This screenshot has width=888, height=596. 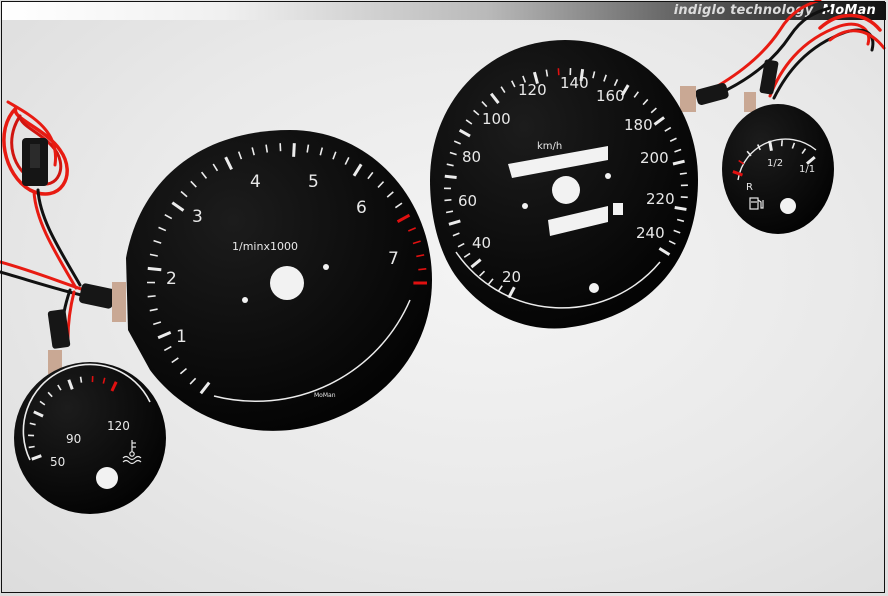 What do you see at coordinates (496, 119) in the screenshot?
I see `speed-number-100: 100` at bounding box center [496, 119].